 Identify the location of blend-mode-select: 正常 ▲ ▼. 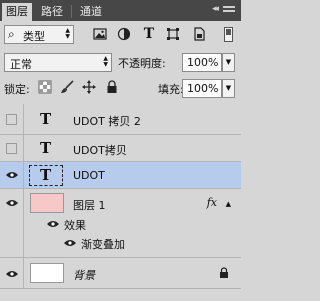
(58, 62).